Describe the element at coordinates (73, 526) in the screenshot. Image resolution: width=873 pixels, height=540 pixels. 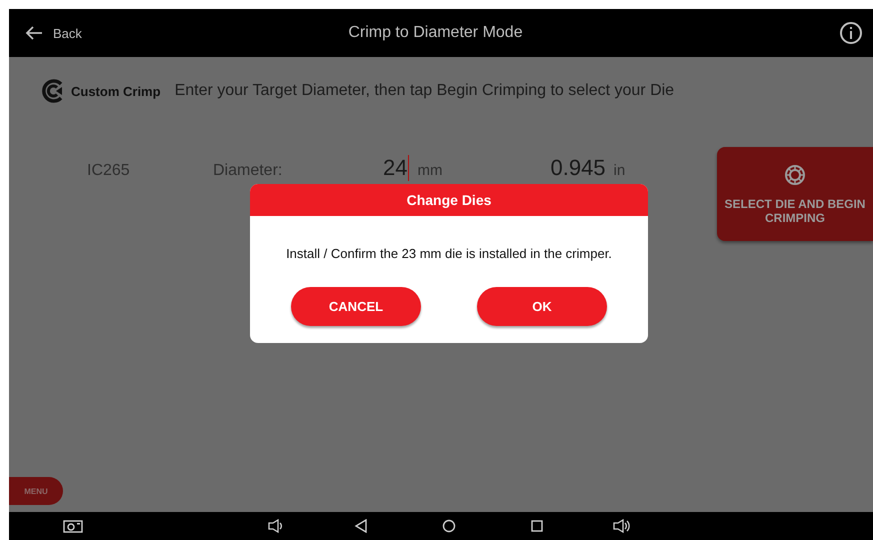
I see `screenshot-icon` at that location.